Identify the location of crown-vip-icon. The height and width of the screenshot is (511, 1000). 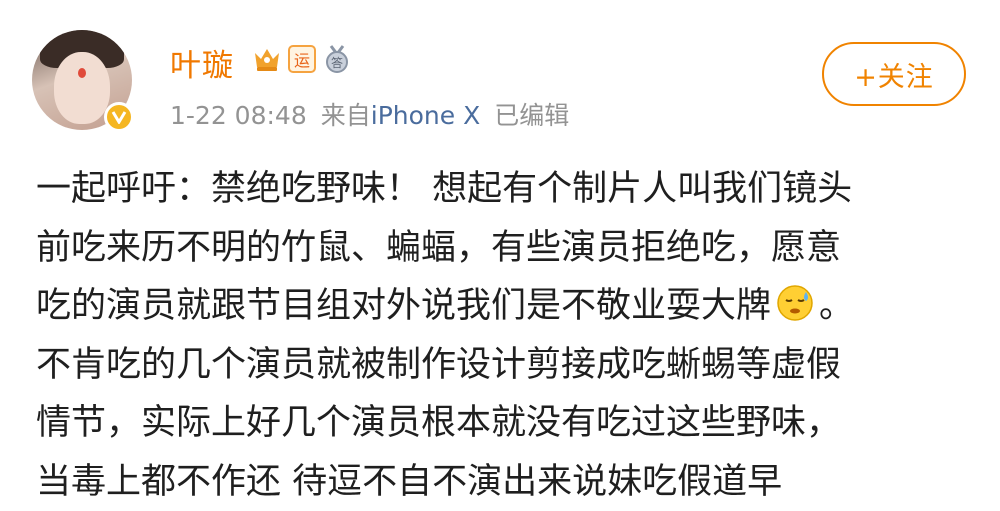
(267, 59).